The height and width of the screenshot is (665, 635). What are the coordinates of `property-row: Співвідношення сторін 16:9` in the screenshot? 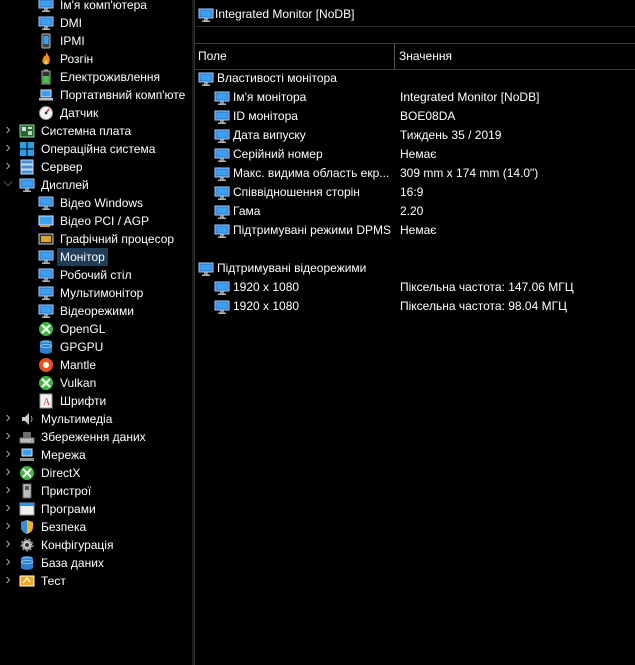 It's located at (415, 192).